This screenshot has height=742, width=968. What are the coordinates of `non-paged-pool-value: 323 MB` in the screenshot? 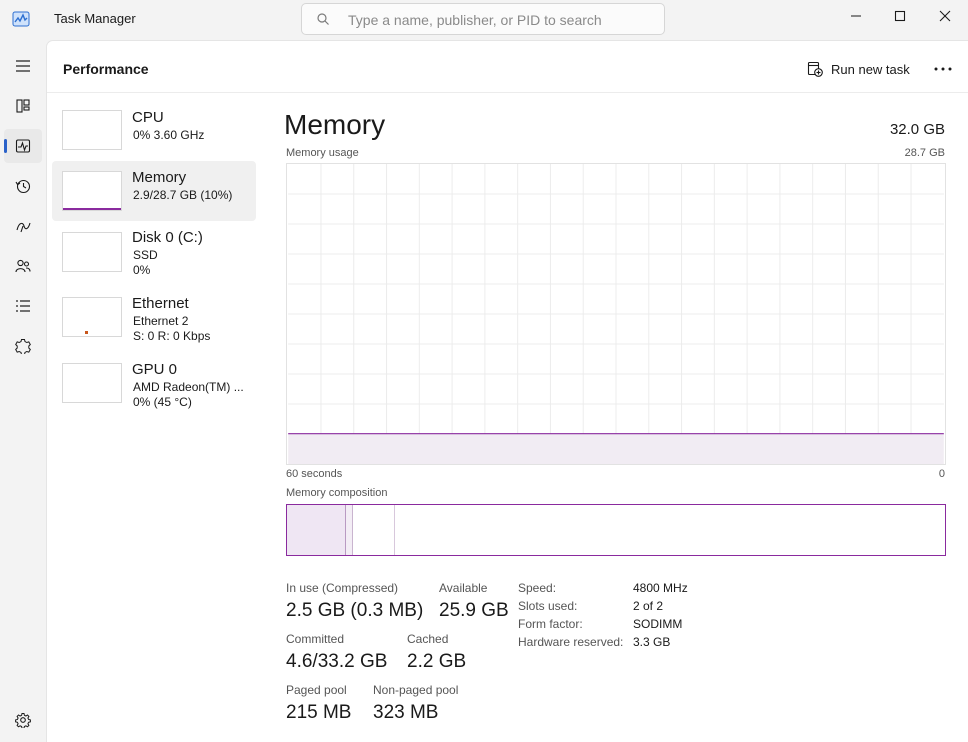 It's located at (406, 712).